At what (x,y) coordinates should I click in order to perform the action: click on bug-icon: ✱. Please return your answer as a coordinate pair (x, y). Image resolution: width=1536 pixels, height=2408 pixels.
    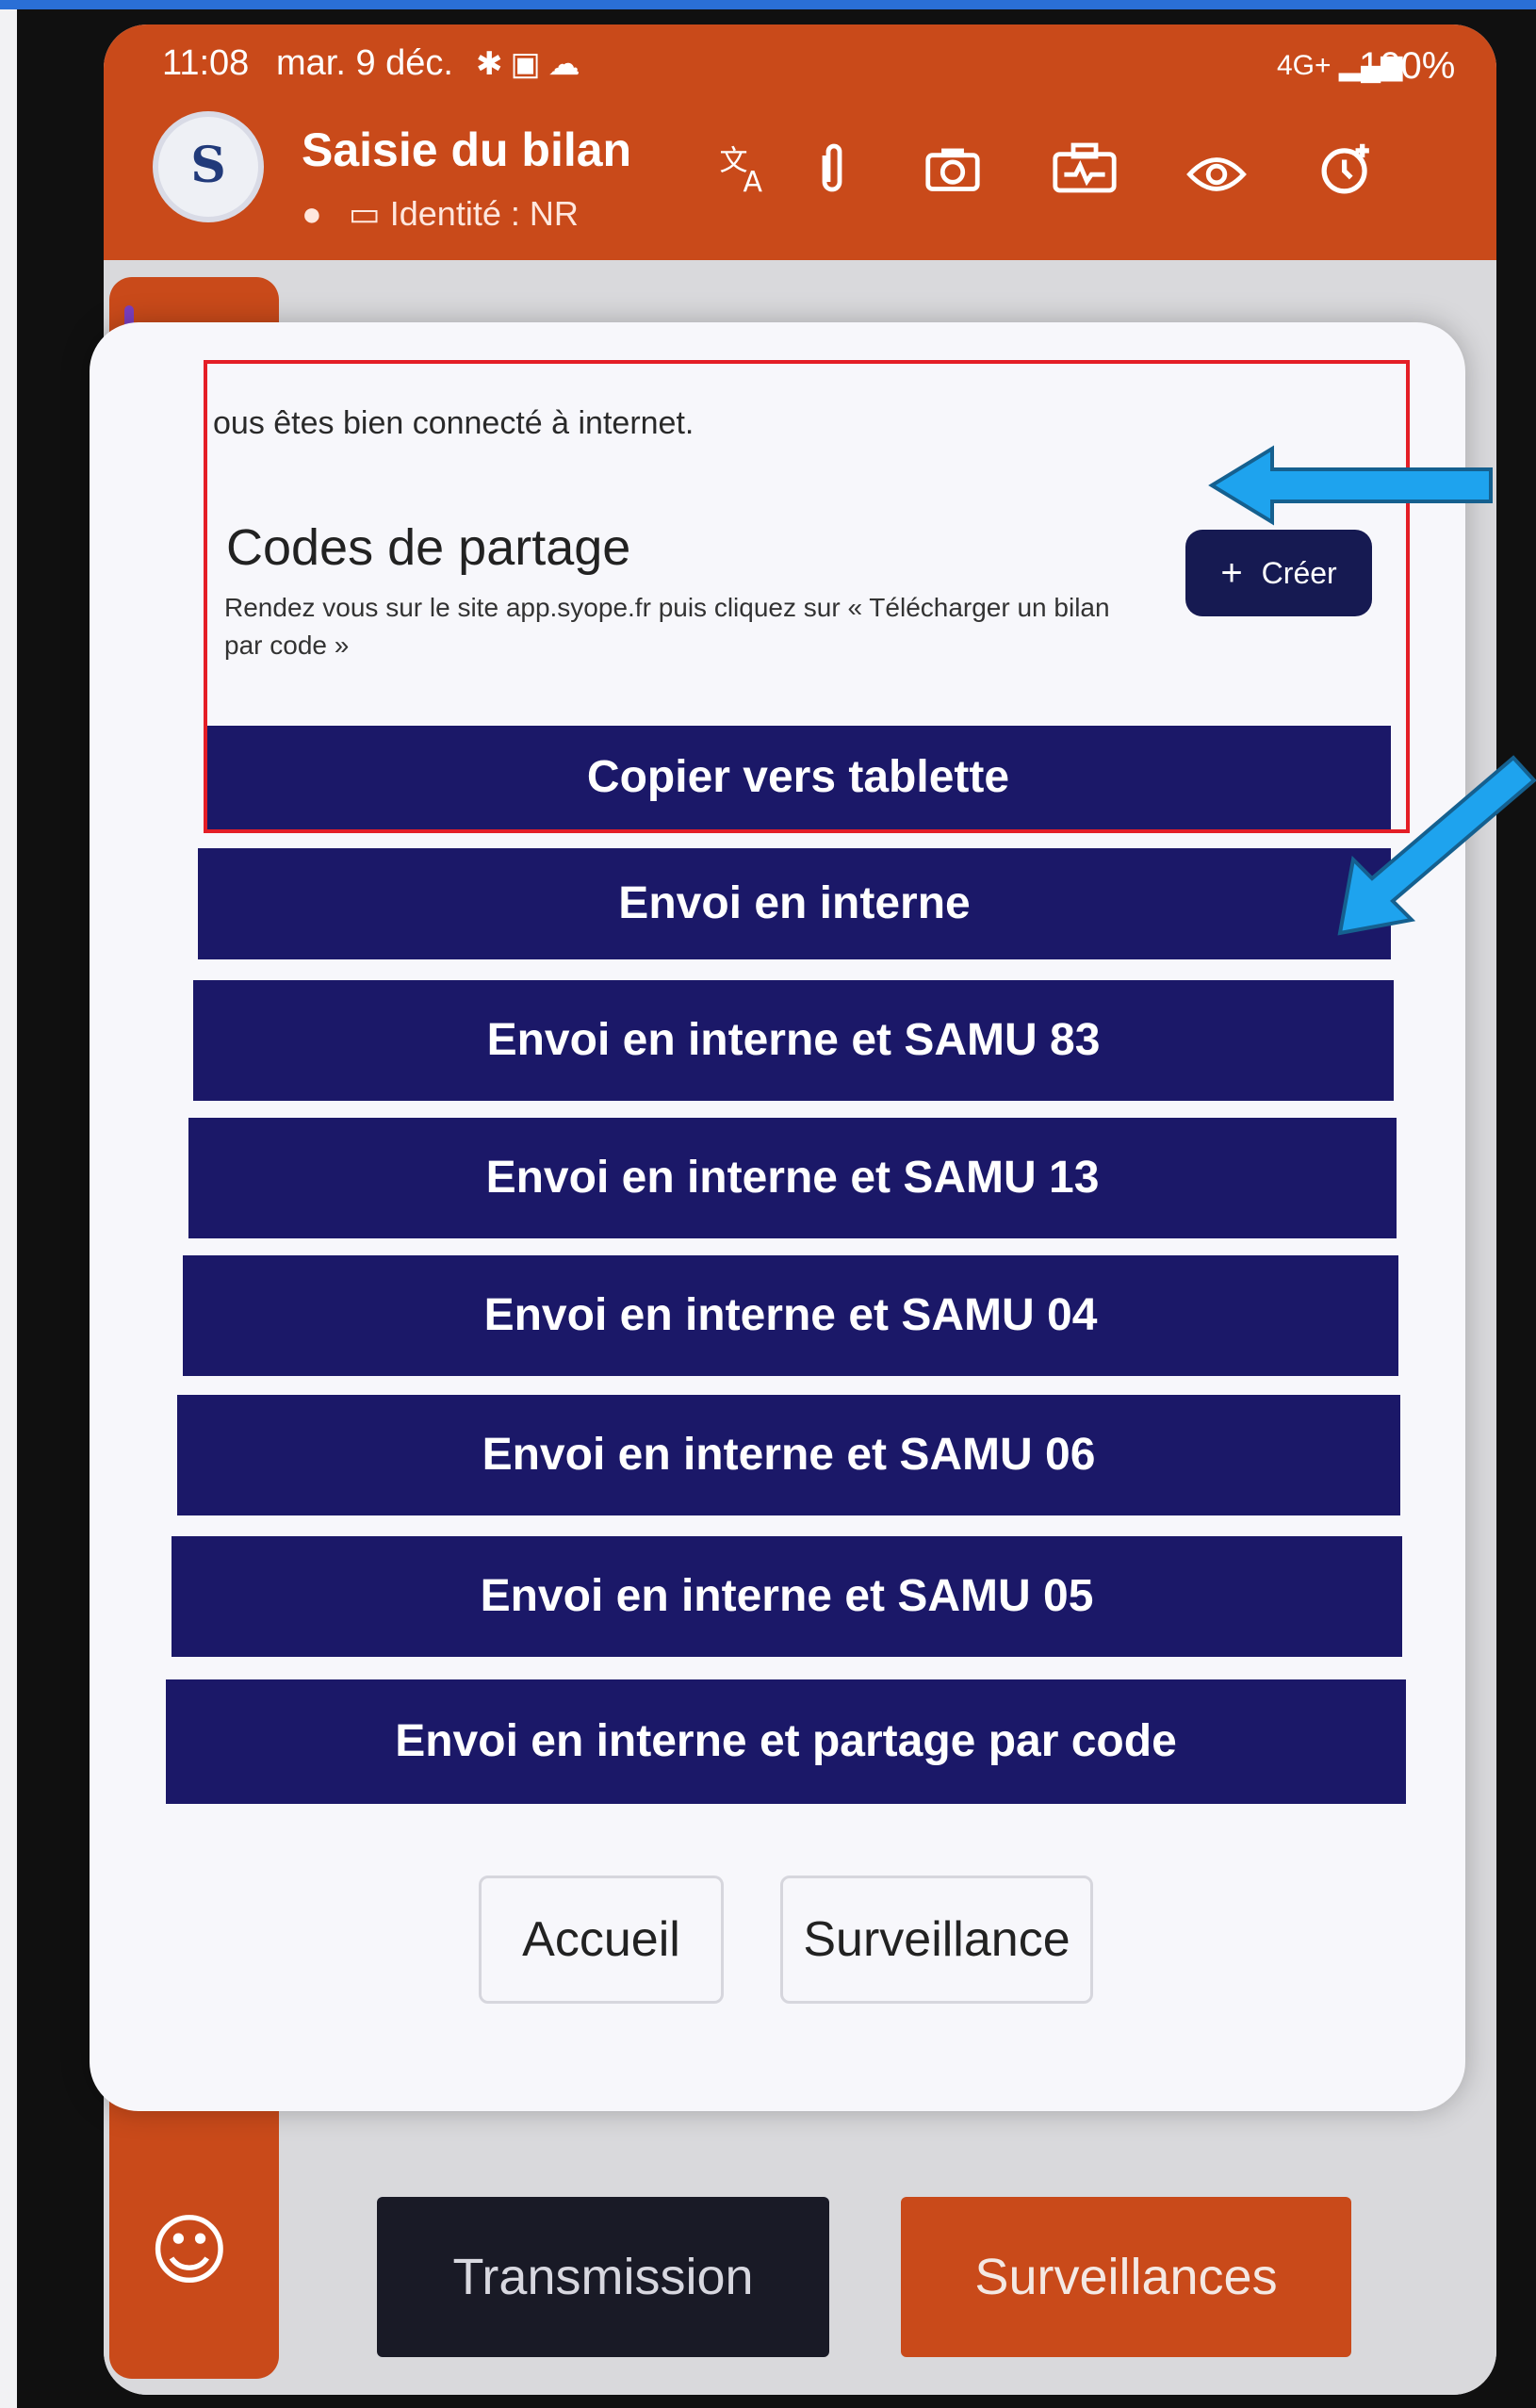
    Looking at the image, I should click on (493, 64).